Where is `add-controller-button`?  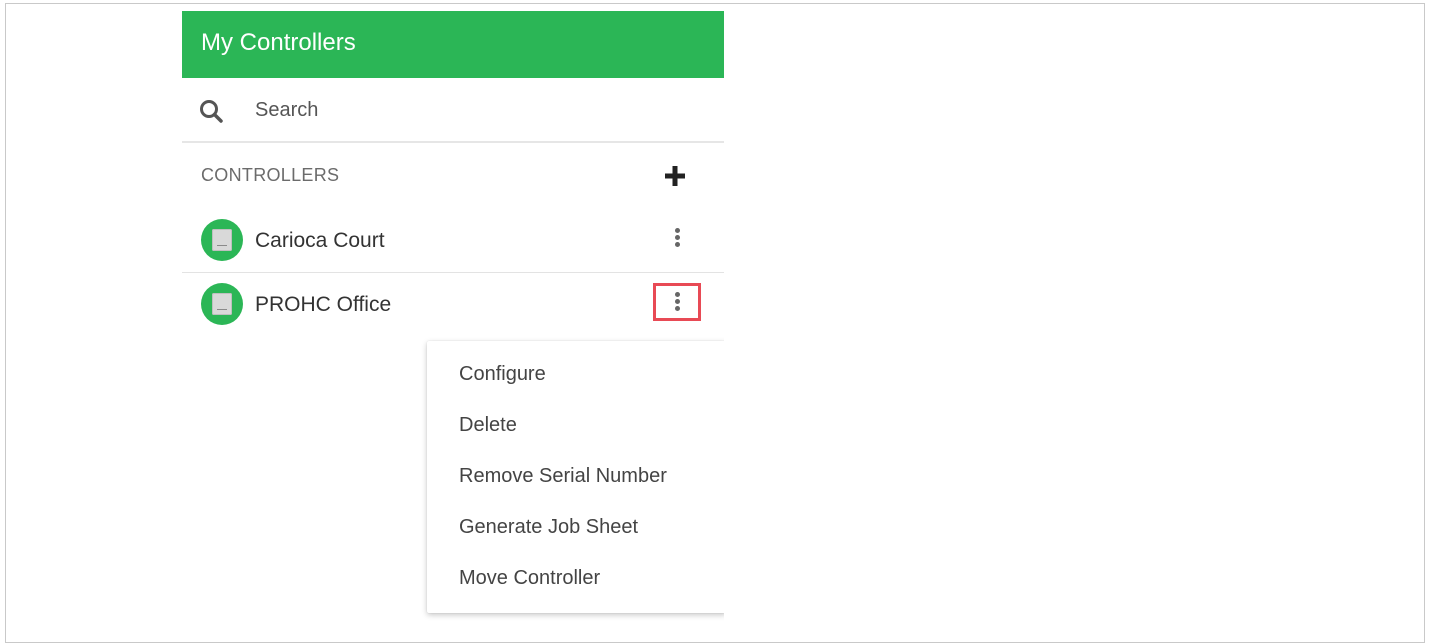 add-controller-button is located at coordinates (675, 176).